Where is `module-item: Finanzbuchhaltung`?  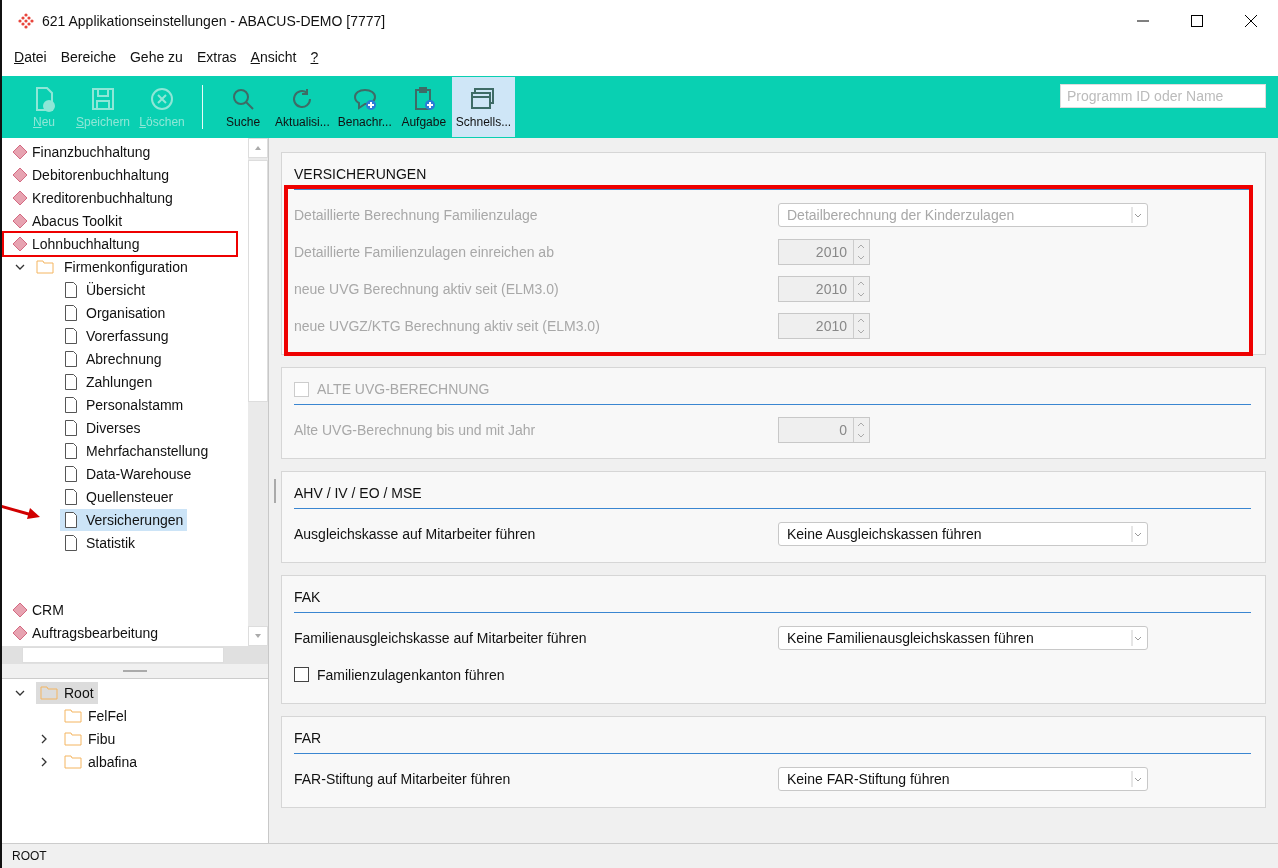
module-item: Finanzbuchhaltung is located at coordinates (91, 151).